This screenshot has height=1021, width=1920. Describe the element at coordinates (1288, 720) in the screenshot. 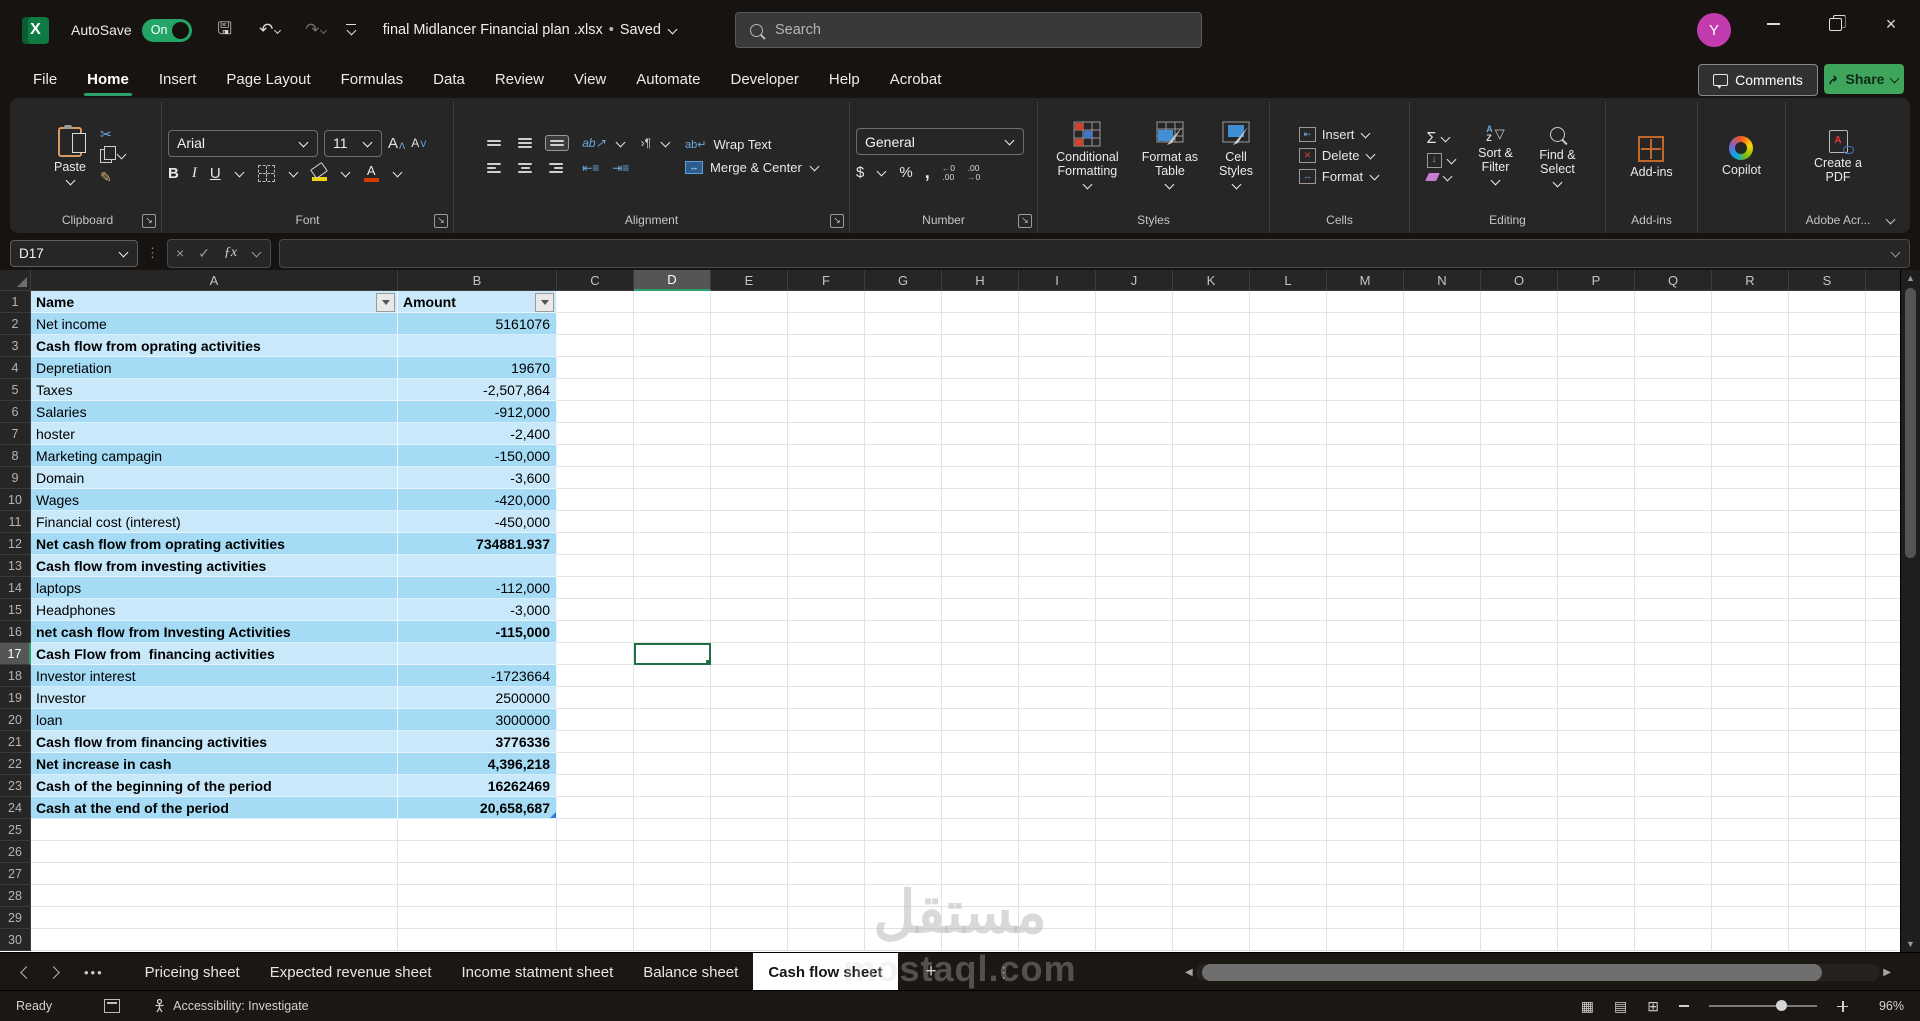

I see `cell-L20` at that location.